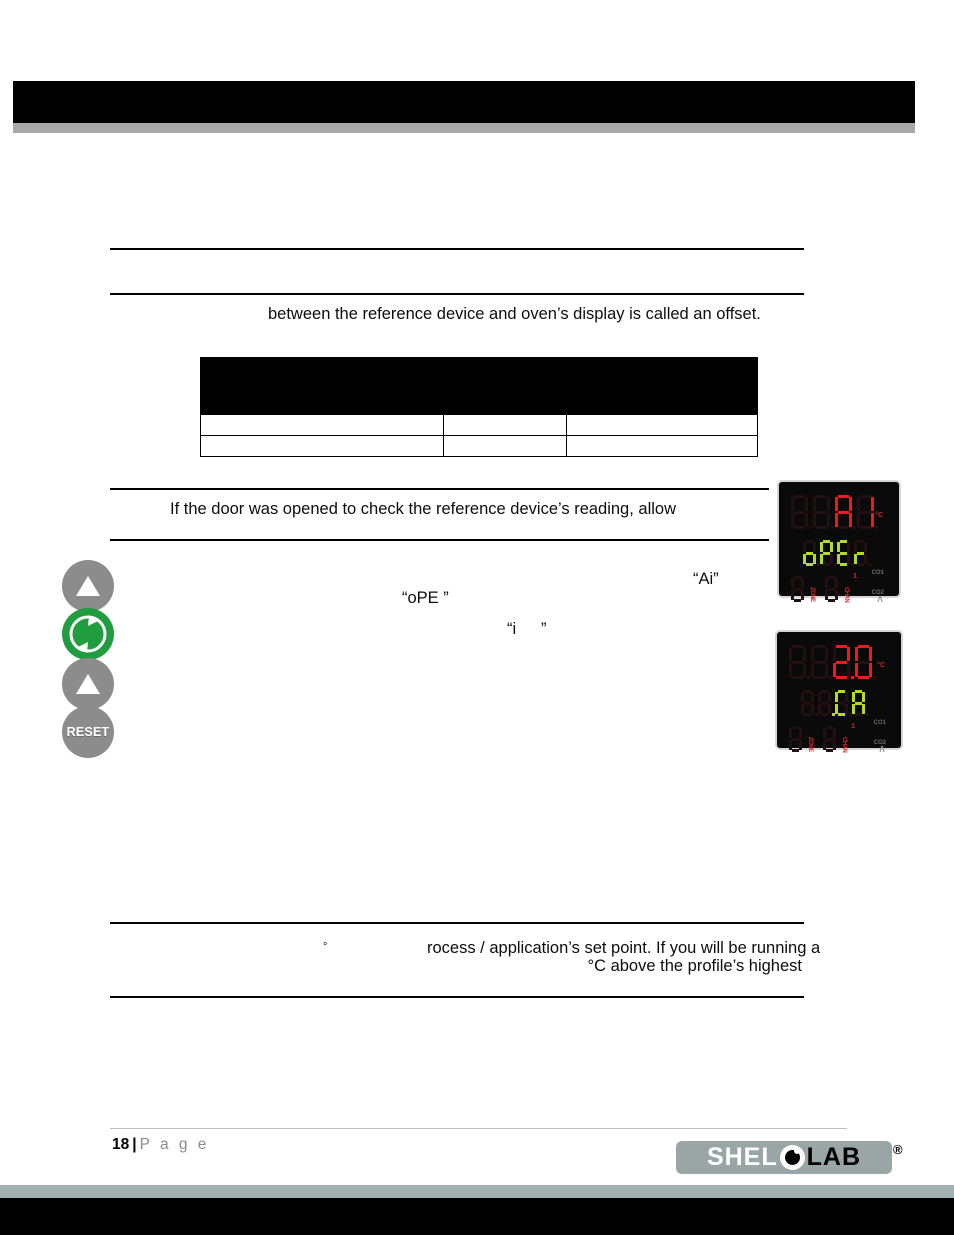 The image size is (954, 1235). What do you see at coordinates (544, 629) in the screenshot?
I see `quote-i-close: ”` at bounding box center [544, 629].